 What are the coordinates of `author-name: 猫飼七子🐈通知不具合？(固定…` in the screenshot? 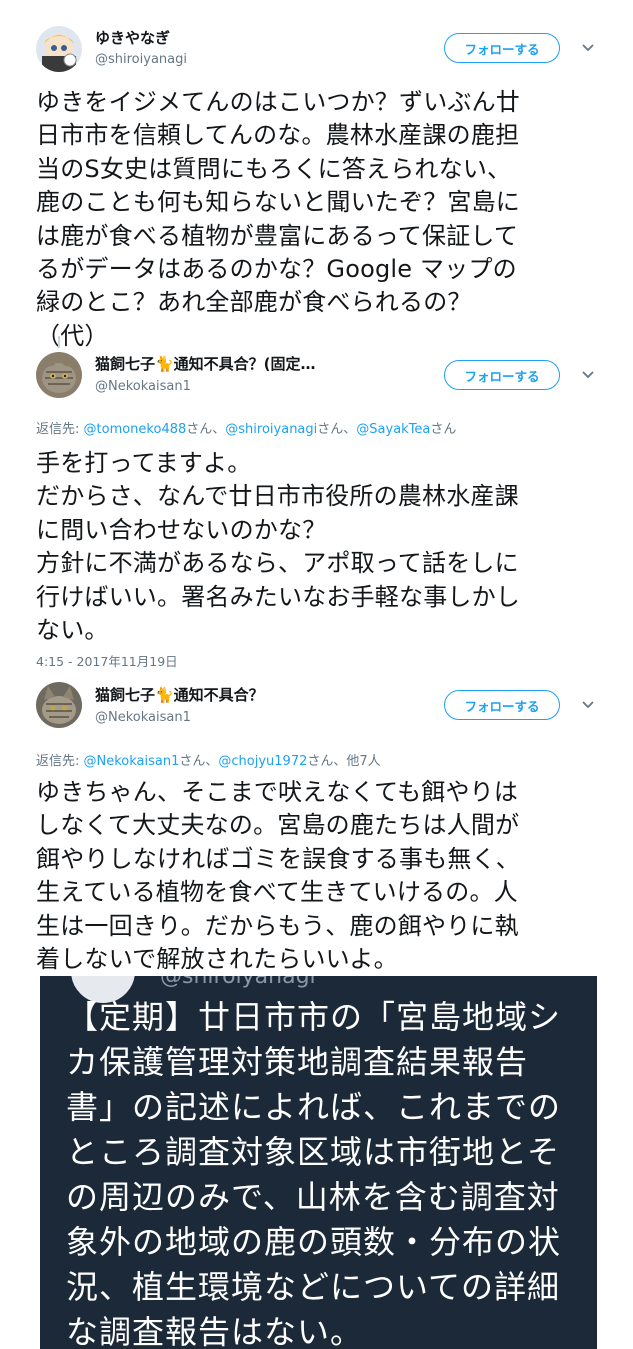 It's located at (205, 363).